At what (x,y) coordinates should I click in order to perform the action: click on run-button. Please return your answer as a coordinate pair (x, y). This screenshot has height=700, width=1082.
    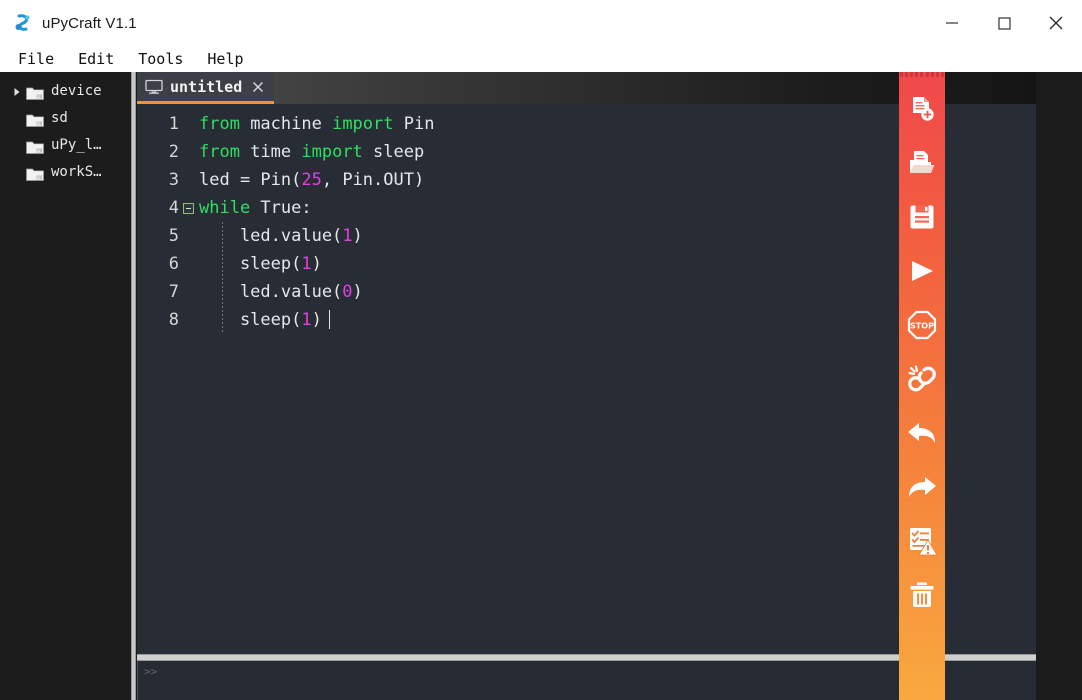
    Looking at the image, I should click on (922, 271).